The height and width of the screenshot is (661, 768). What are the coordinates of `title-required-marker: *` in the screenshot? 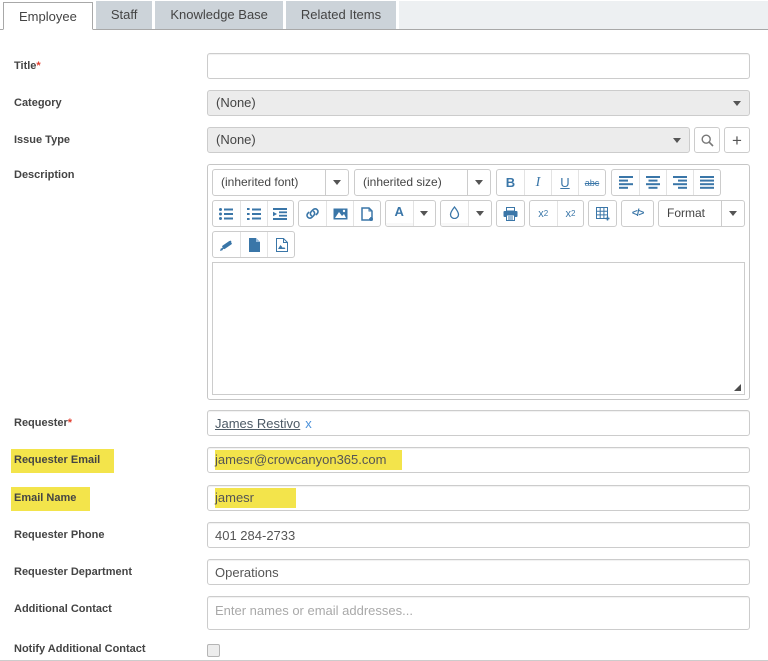 It's located at (38, 66).